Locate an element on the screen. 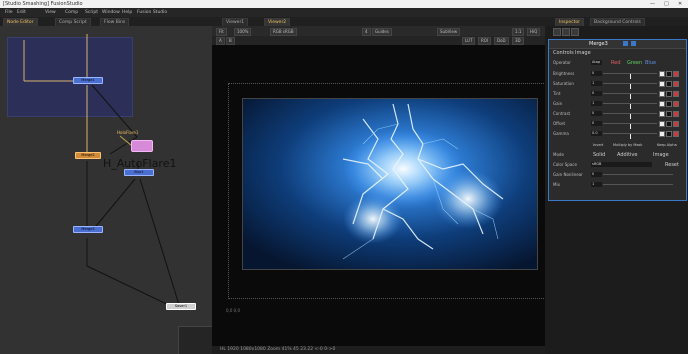  offset-value: 0 is located at coordinates (596, 123).